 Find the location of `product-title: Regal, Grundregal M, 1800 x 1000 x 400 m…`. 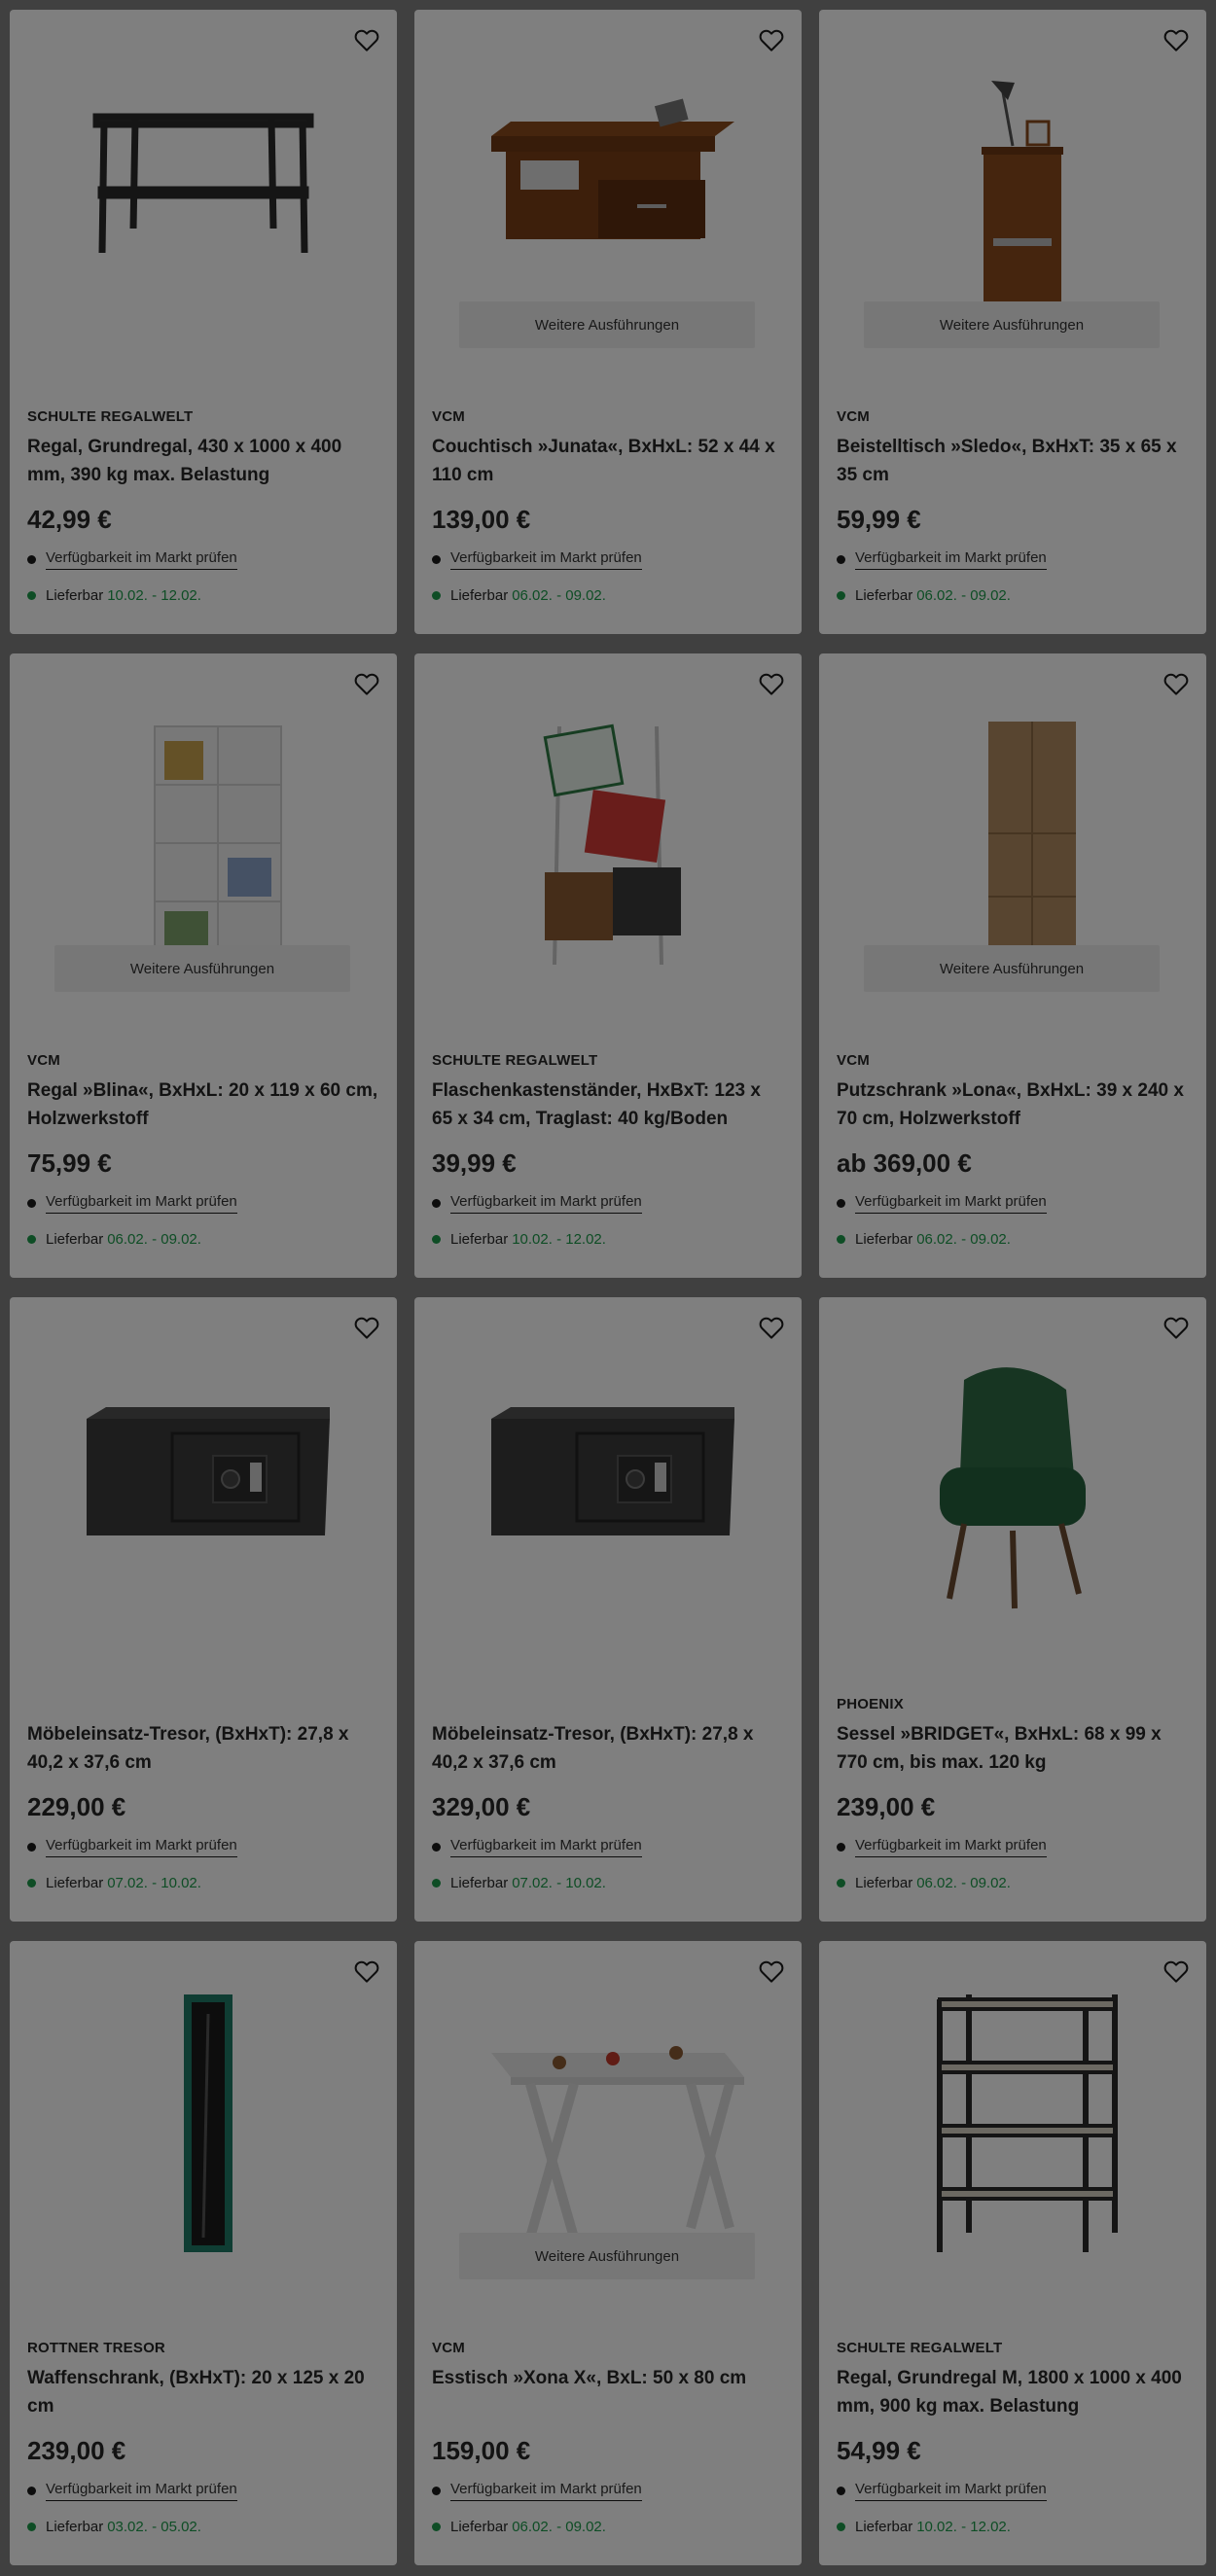

product-title: Regal, Grundregal M, 1800 x 1000 x 400 m… is located at coordinates (1013, 2392).